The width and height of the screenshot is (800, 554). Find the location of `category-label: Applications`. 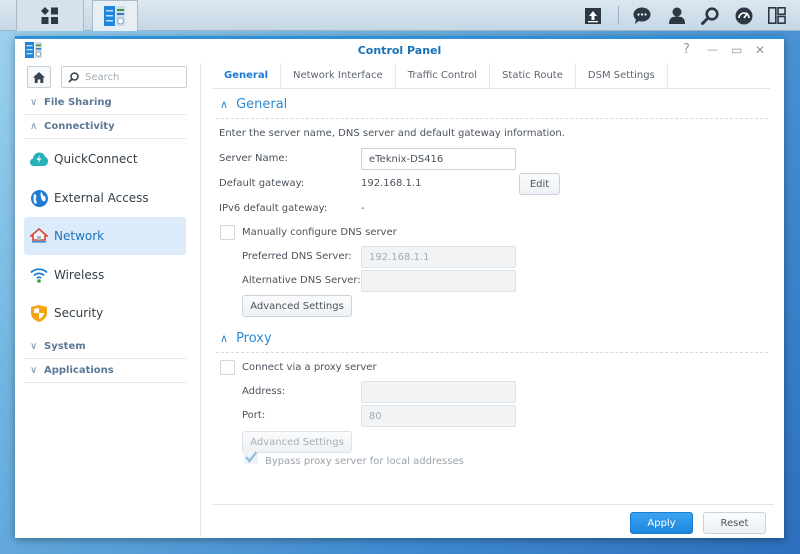

category-label: Applications is located at coordinates (79, 370).